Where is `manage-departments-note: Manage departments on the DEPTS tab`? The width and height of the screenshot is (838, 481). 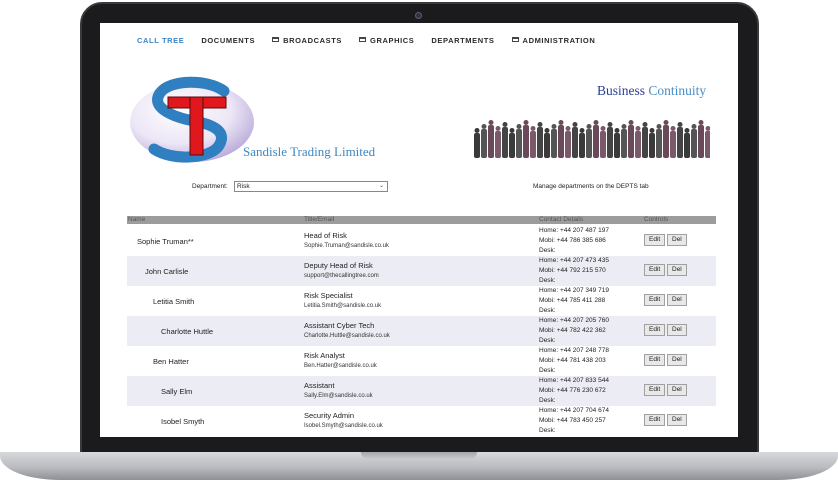
manage-departments-note: Manage departments on the DEPTS tab is located at coordinates (591, 186).